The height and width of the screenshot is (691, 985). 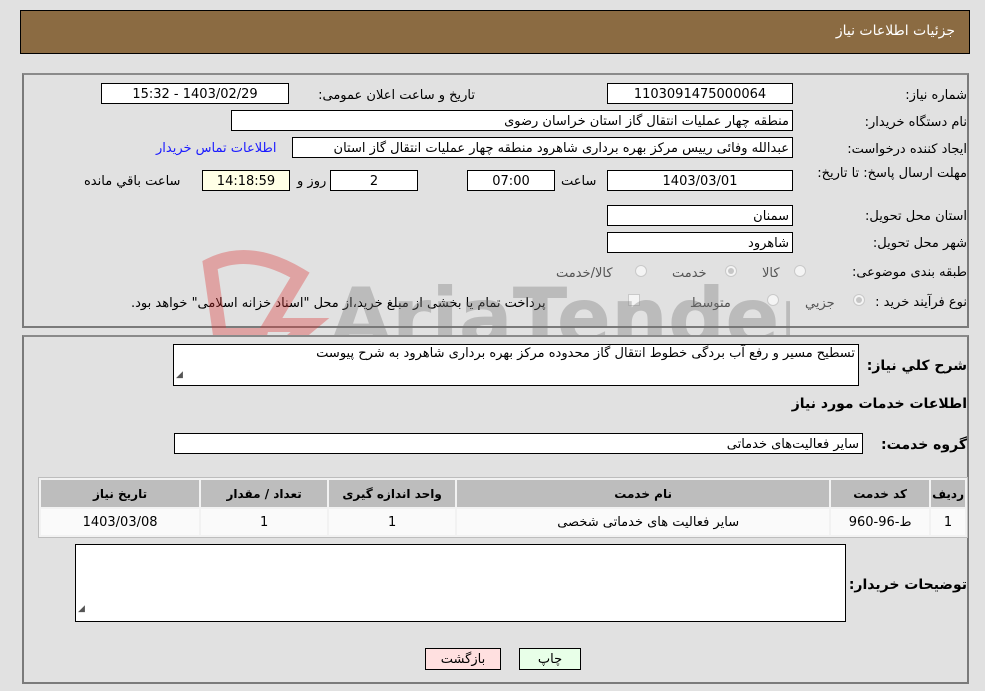 I want to click on treasury-checkbox, so click(x=634, y=300).